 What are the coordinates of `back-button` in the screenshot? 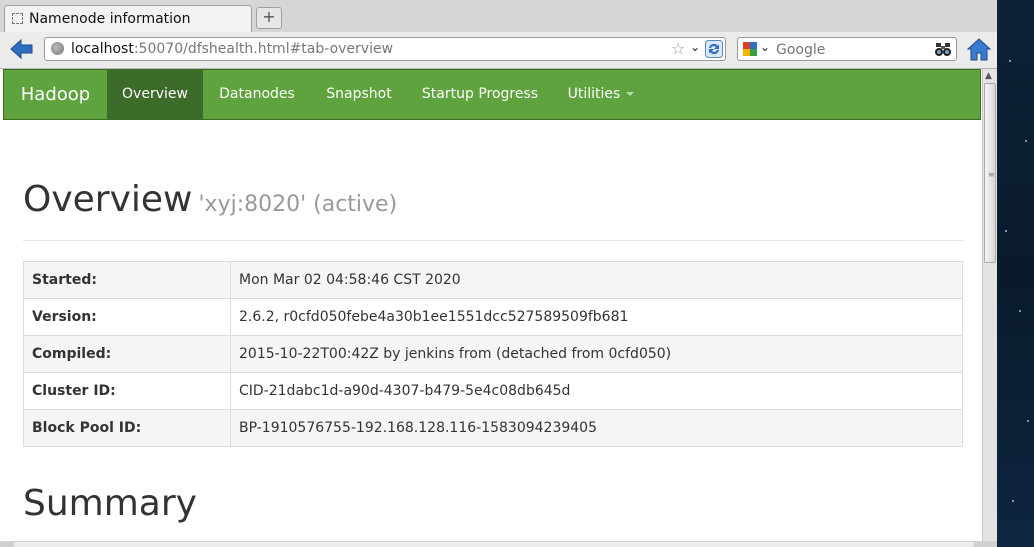 It's located at (22, 49).